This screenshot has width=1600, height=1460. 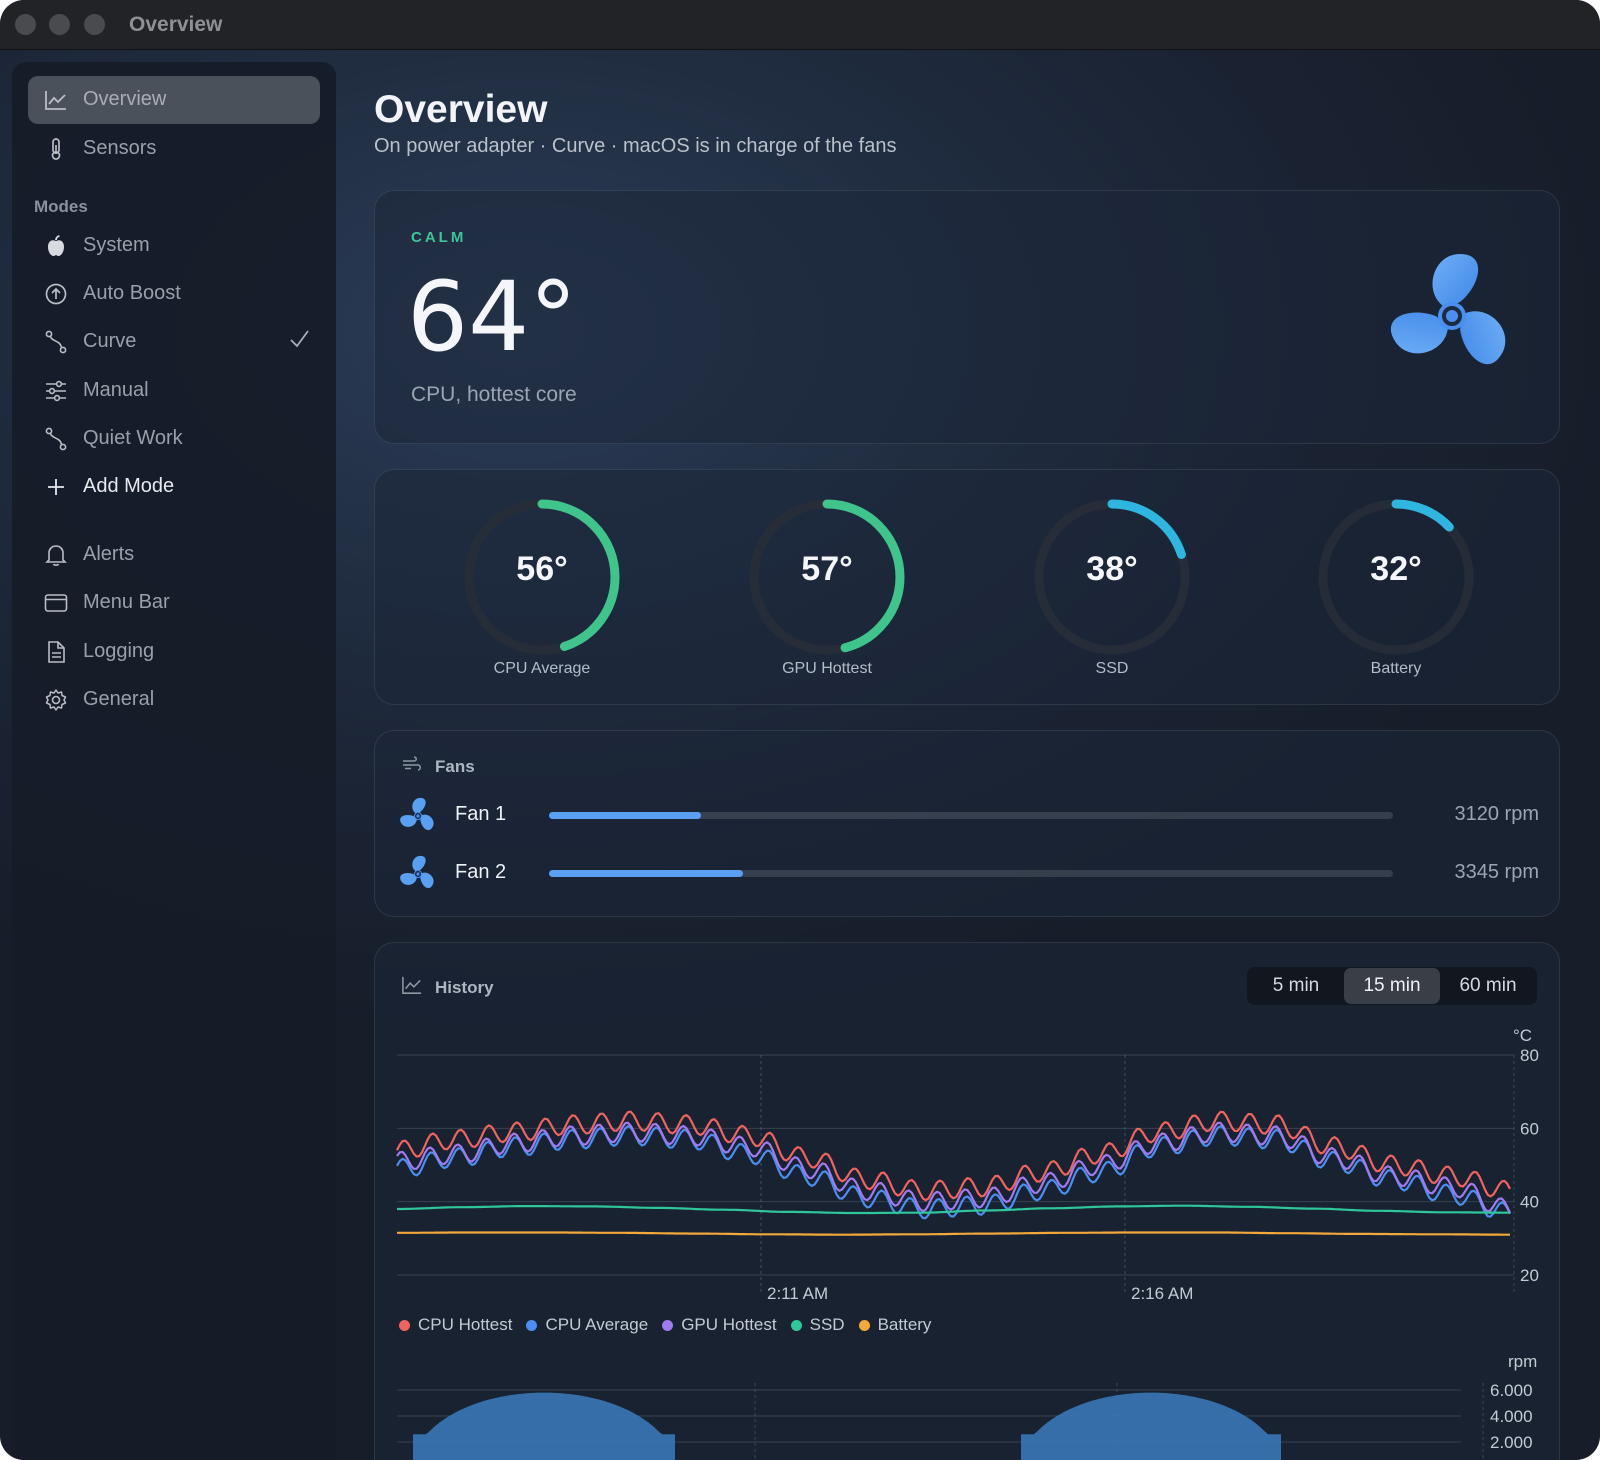 I want to click on close-window-button, so click(x=25, y=24).